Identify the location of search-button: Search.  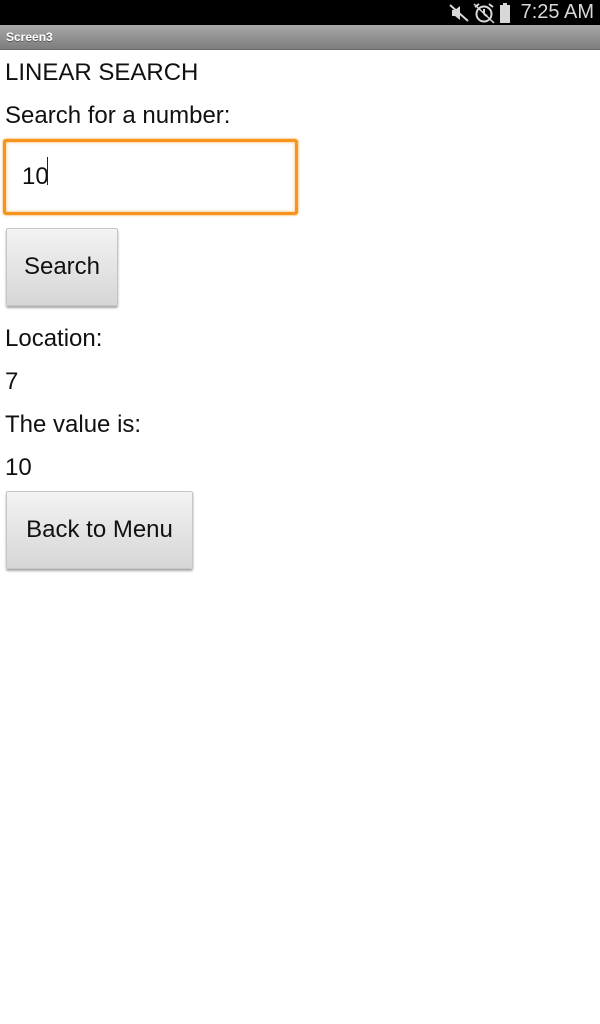
(62, 267).